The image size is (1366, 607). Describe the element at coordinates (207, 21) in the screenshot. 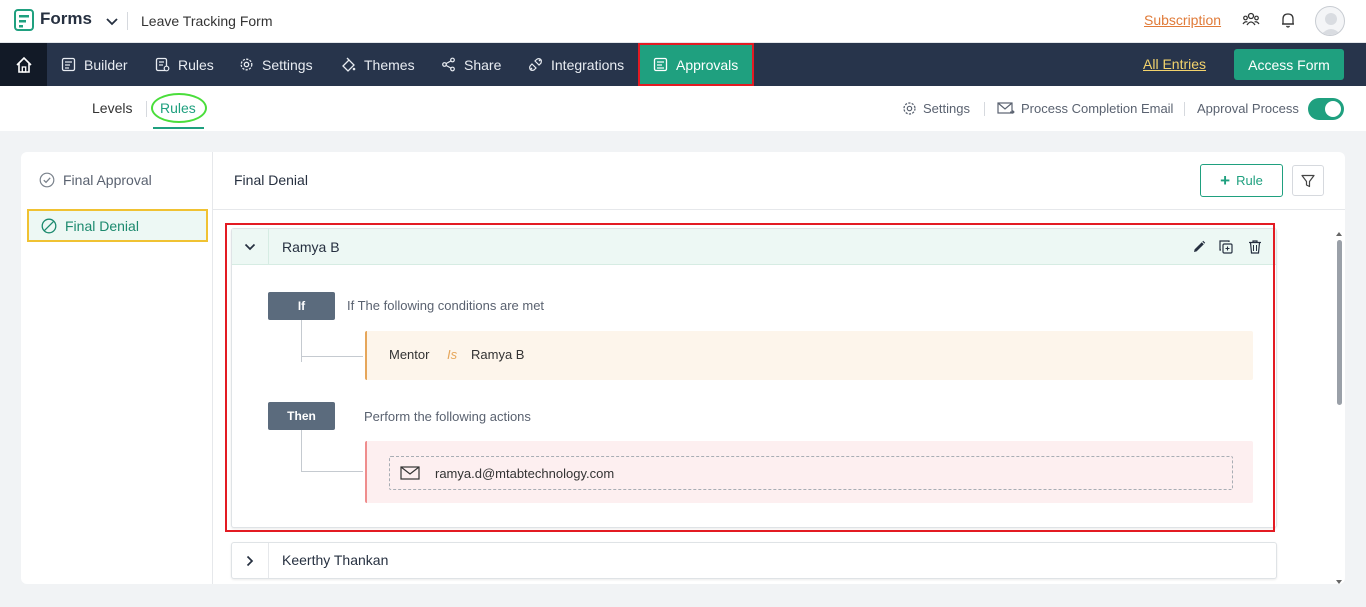

I see `form-title: Leave Tracking Form` at that location.